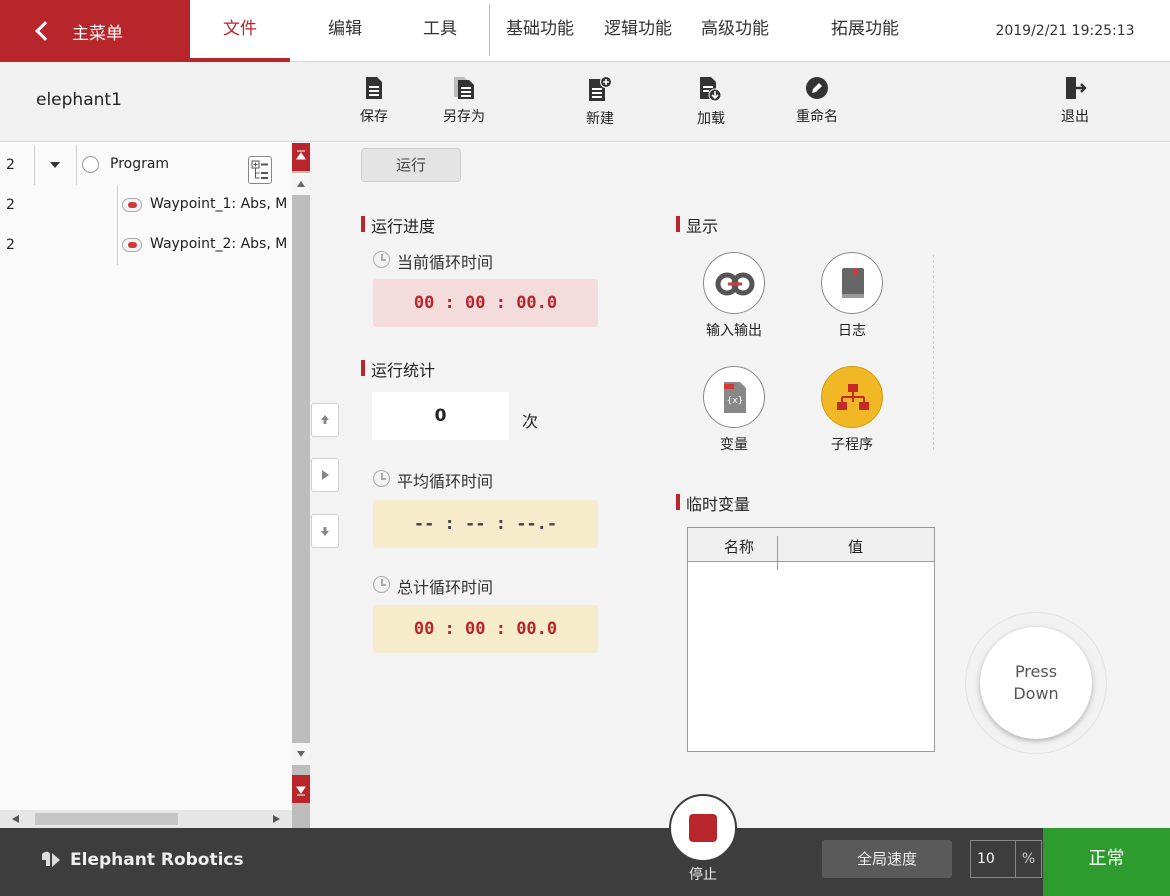  What do you see at coordinates (440, 416) in the screenshot?
I see `run-count-value: 0` at bounding box center [440, 416].